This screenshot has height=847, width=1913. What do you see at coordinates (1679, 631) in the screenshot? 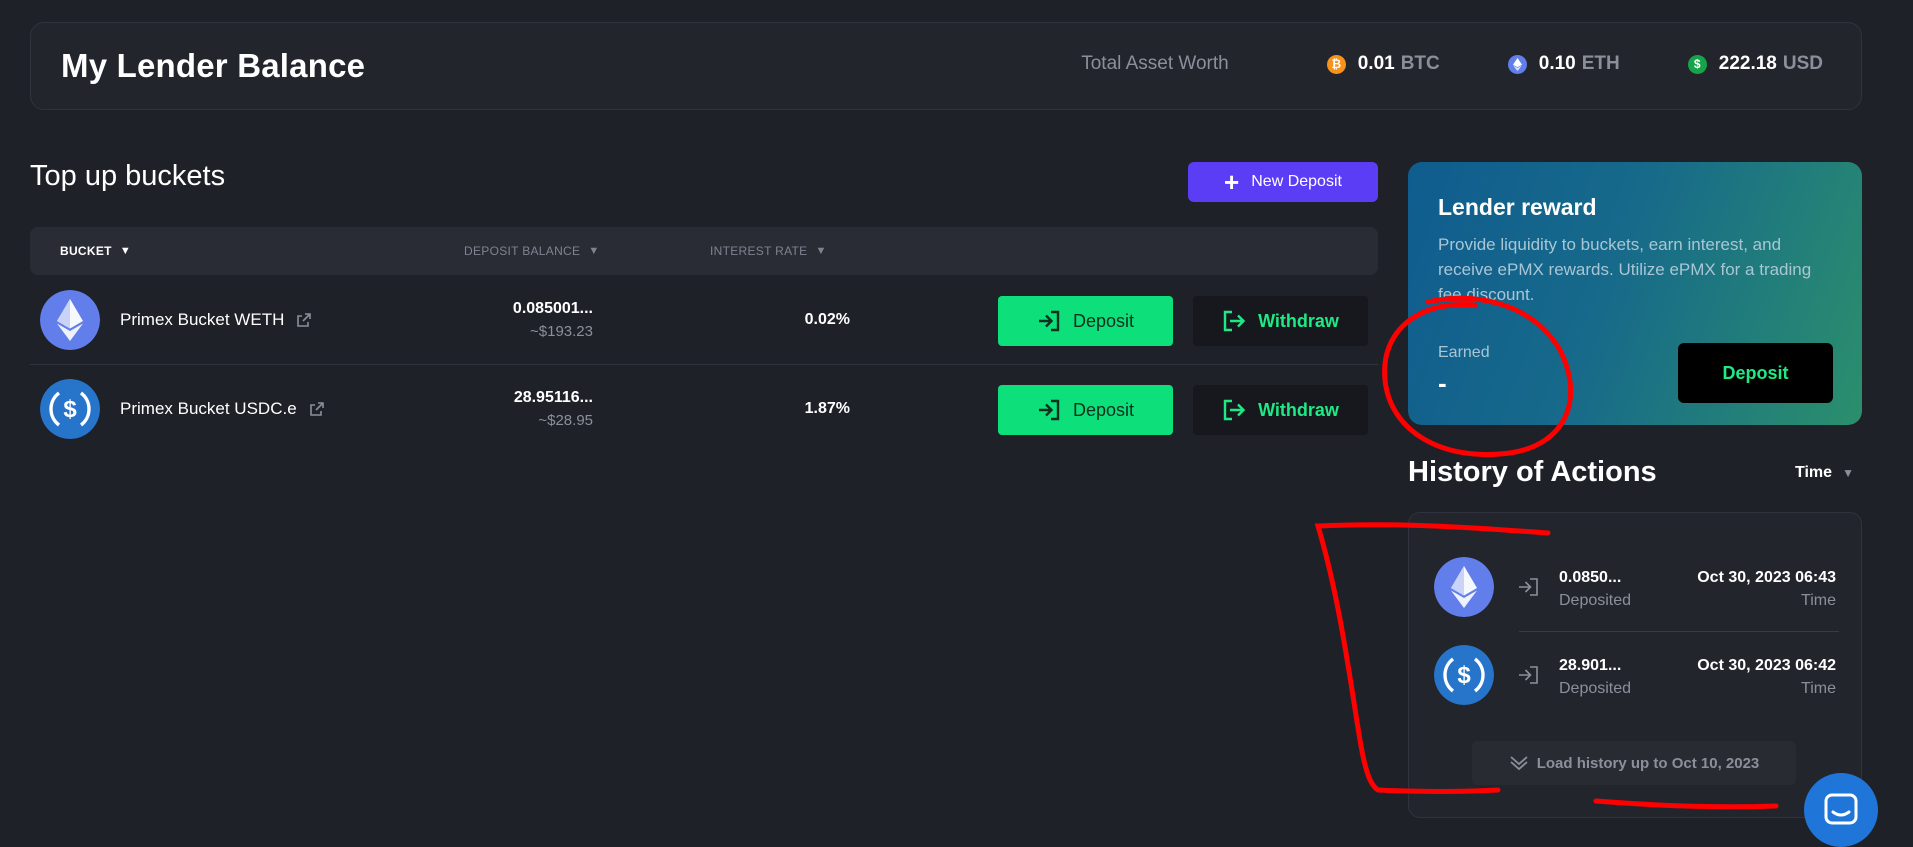
I see `divider` at bounding box center [1679, 631].